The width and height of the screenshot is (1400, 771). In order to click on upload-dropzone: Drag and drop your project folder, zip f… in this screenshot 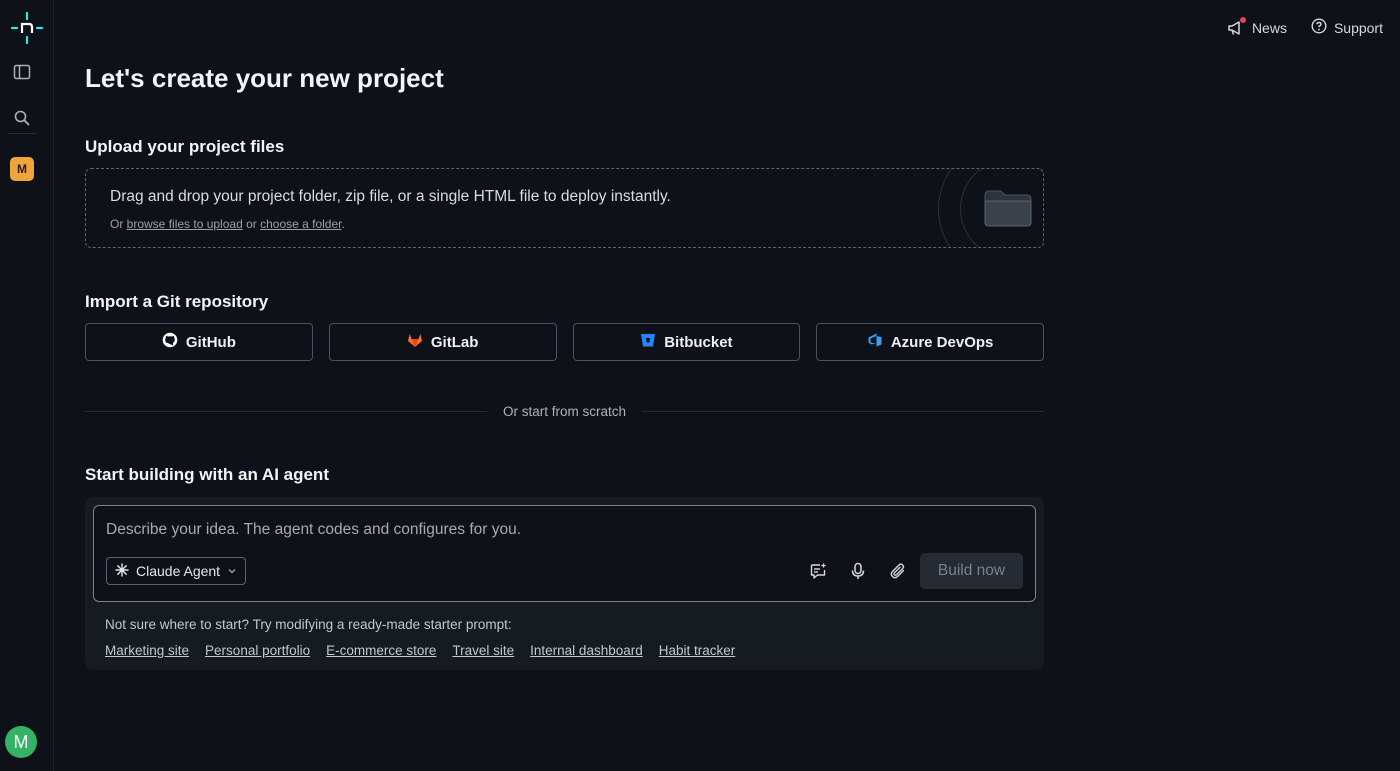, I will do `click(564, 208)`.